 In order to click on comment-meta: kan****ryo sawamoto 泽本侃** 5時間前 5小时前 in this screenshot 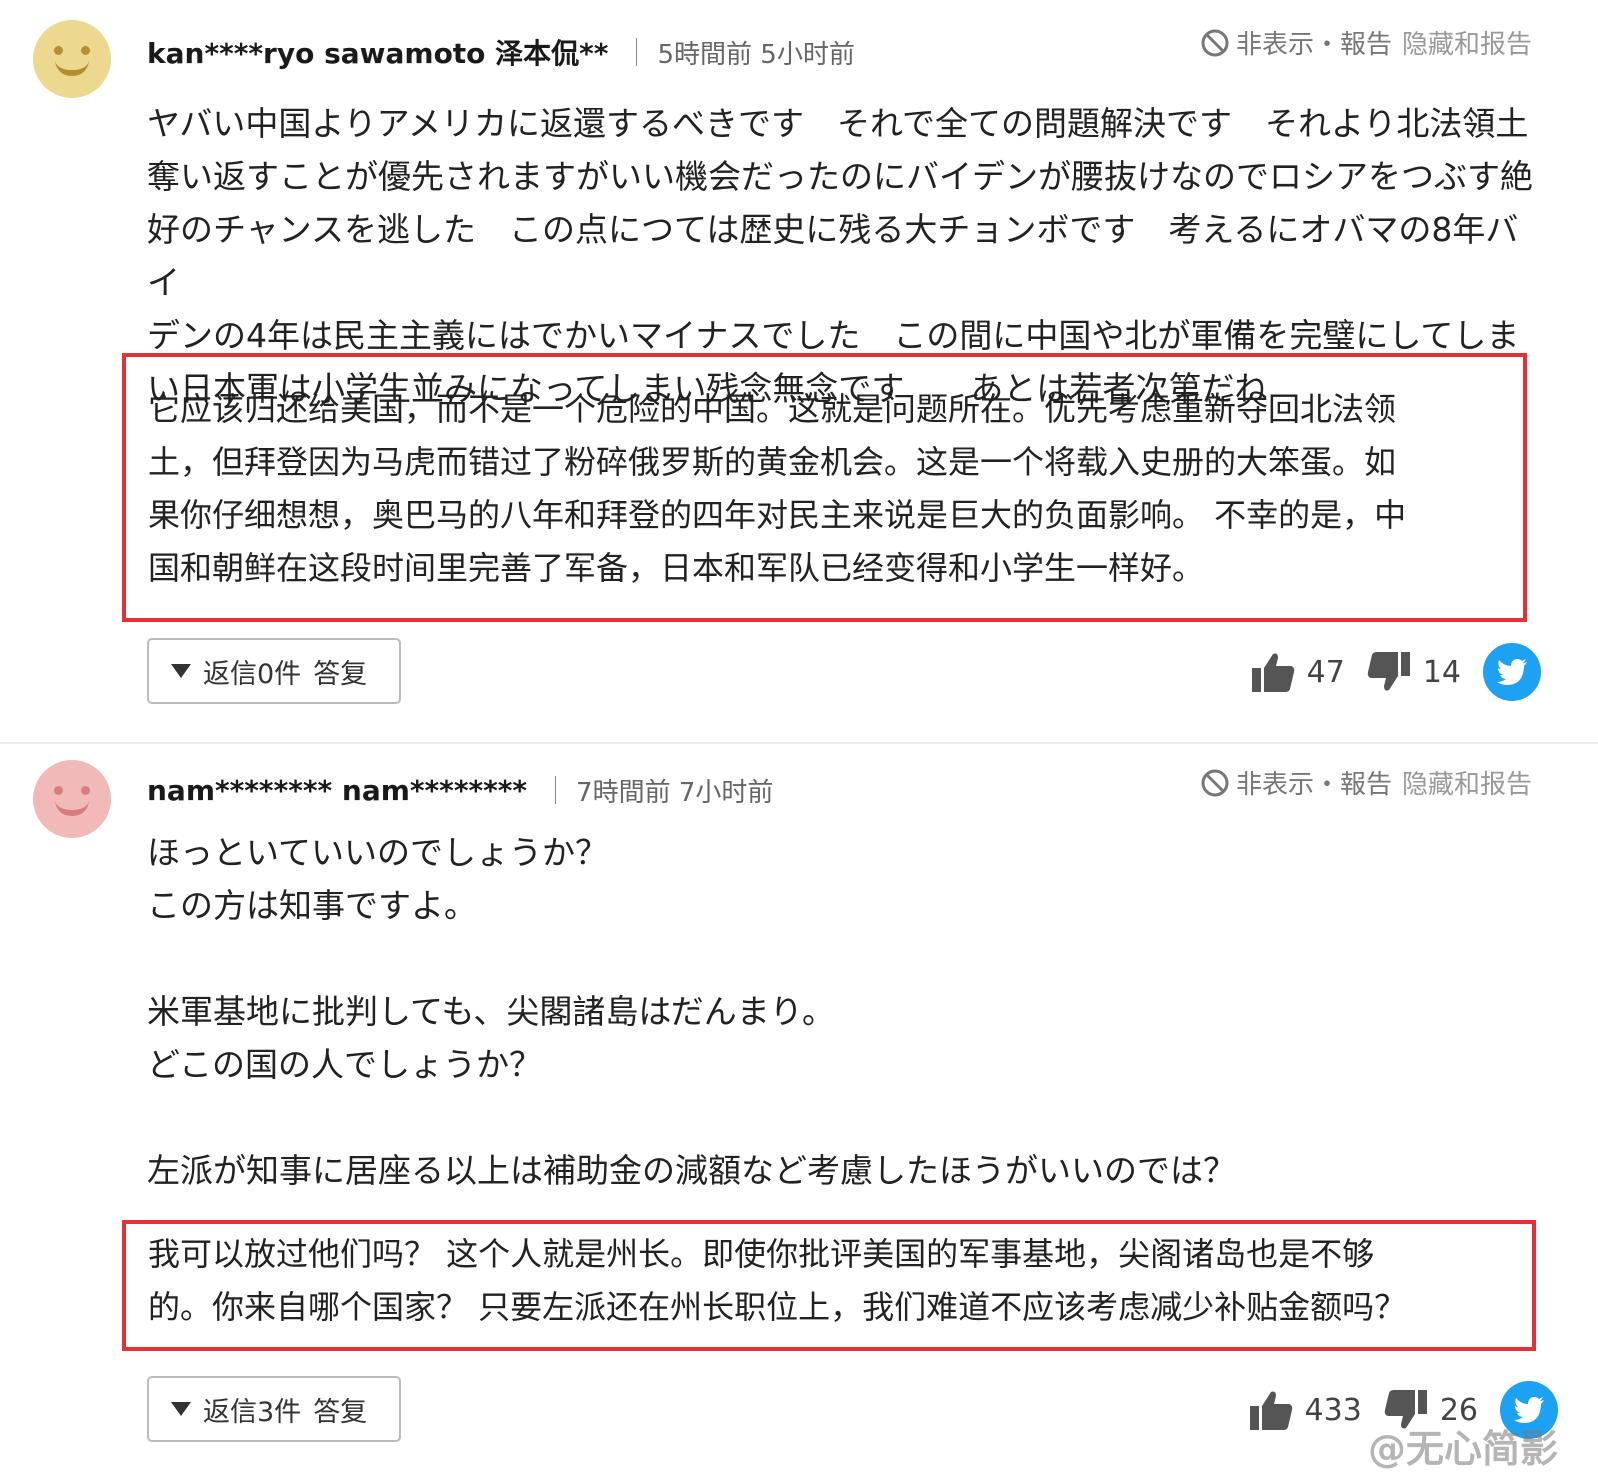, I will do `click(501, 52)`.